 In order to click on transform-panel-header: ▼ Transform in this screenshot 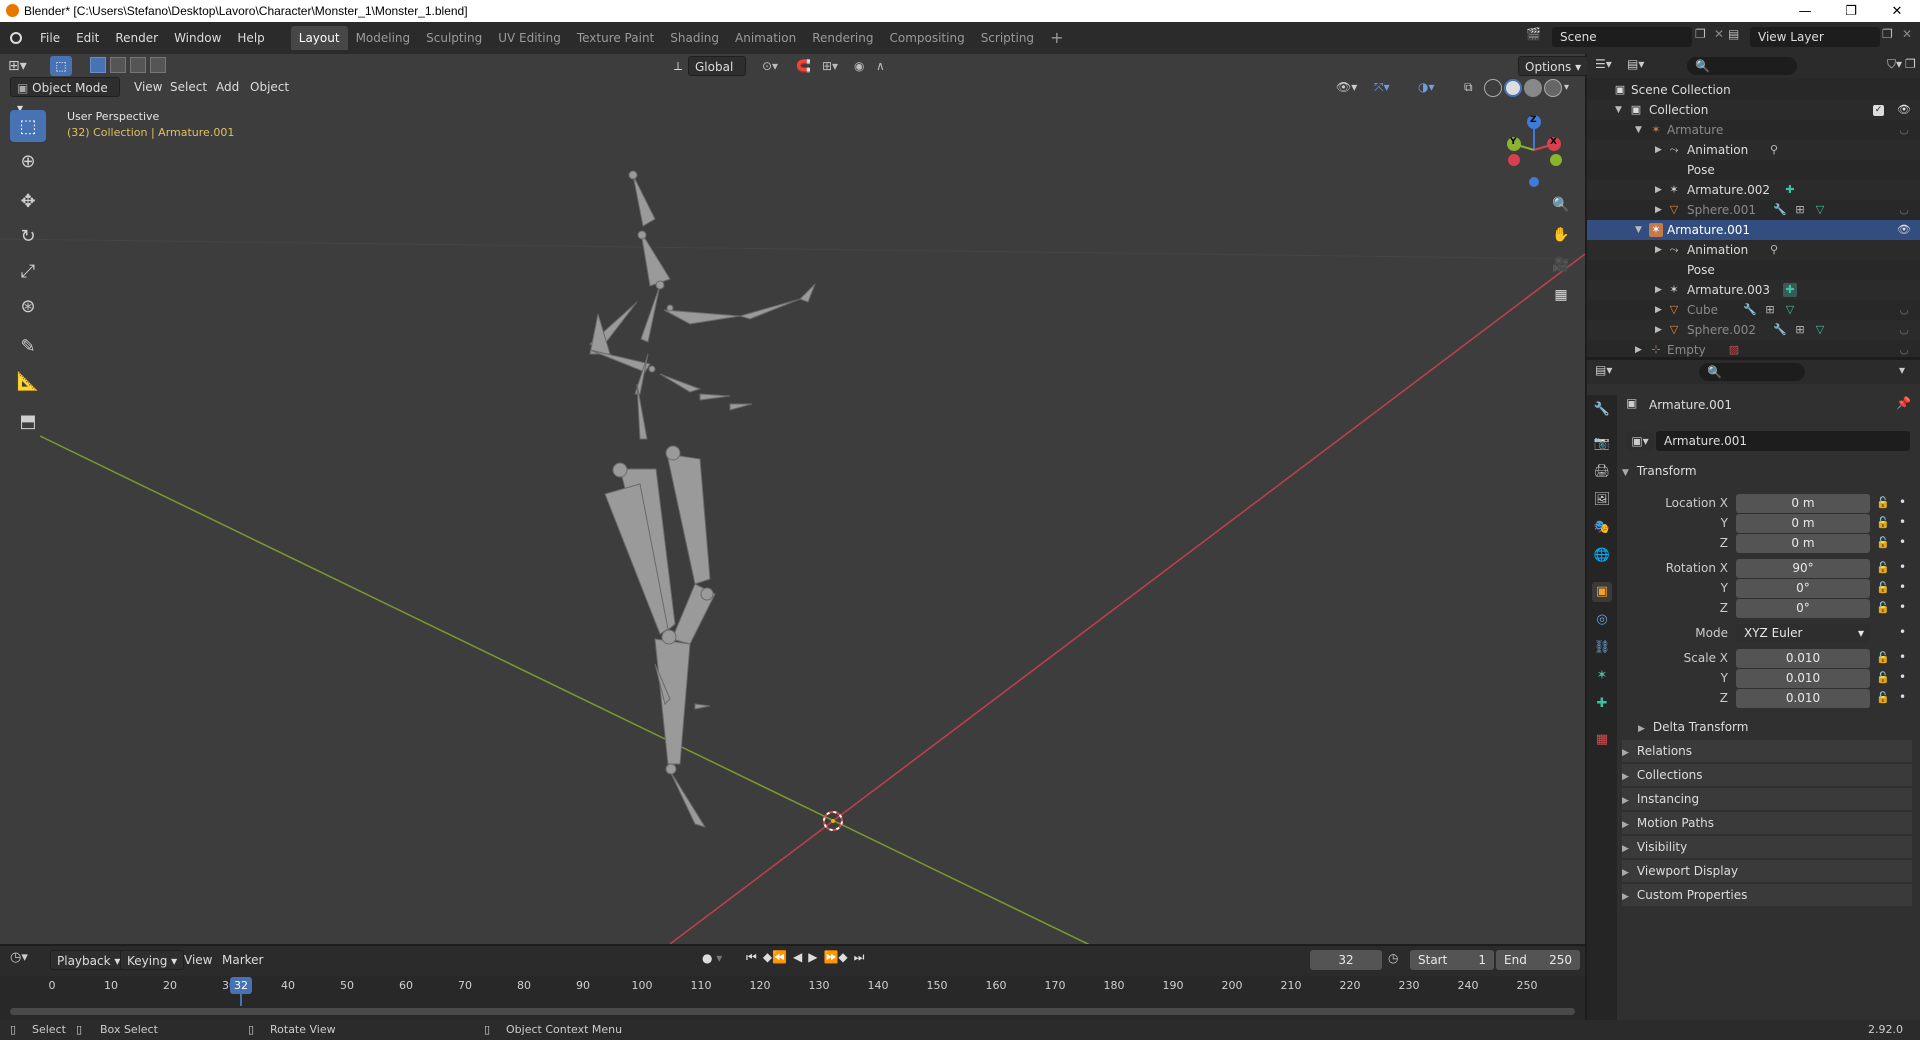, I will do `click(1767, 471)`.